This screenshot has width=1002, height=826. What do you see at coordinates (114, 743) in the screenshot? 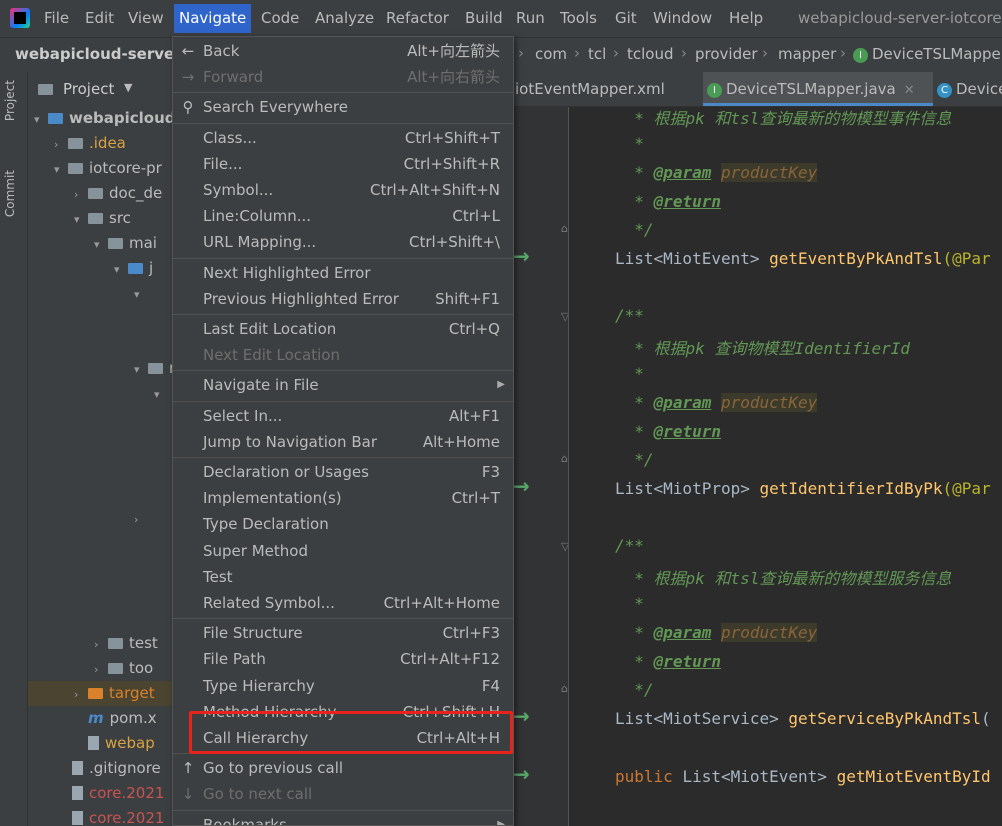
I see `tree-row: webap` at bounding box center [114, 743].